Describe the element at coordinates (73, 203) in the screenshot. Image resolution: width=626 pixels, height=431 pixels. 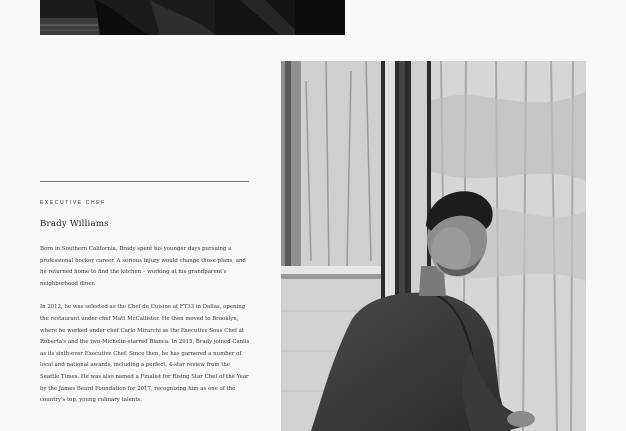
I see `role-label: EXECUTIVE CHEF` at that location.